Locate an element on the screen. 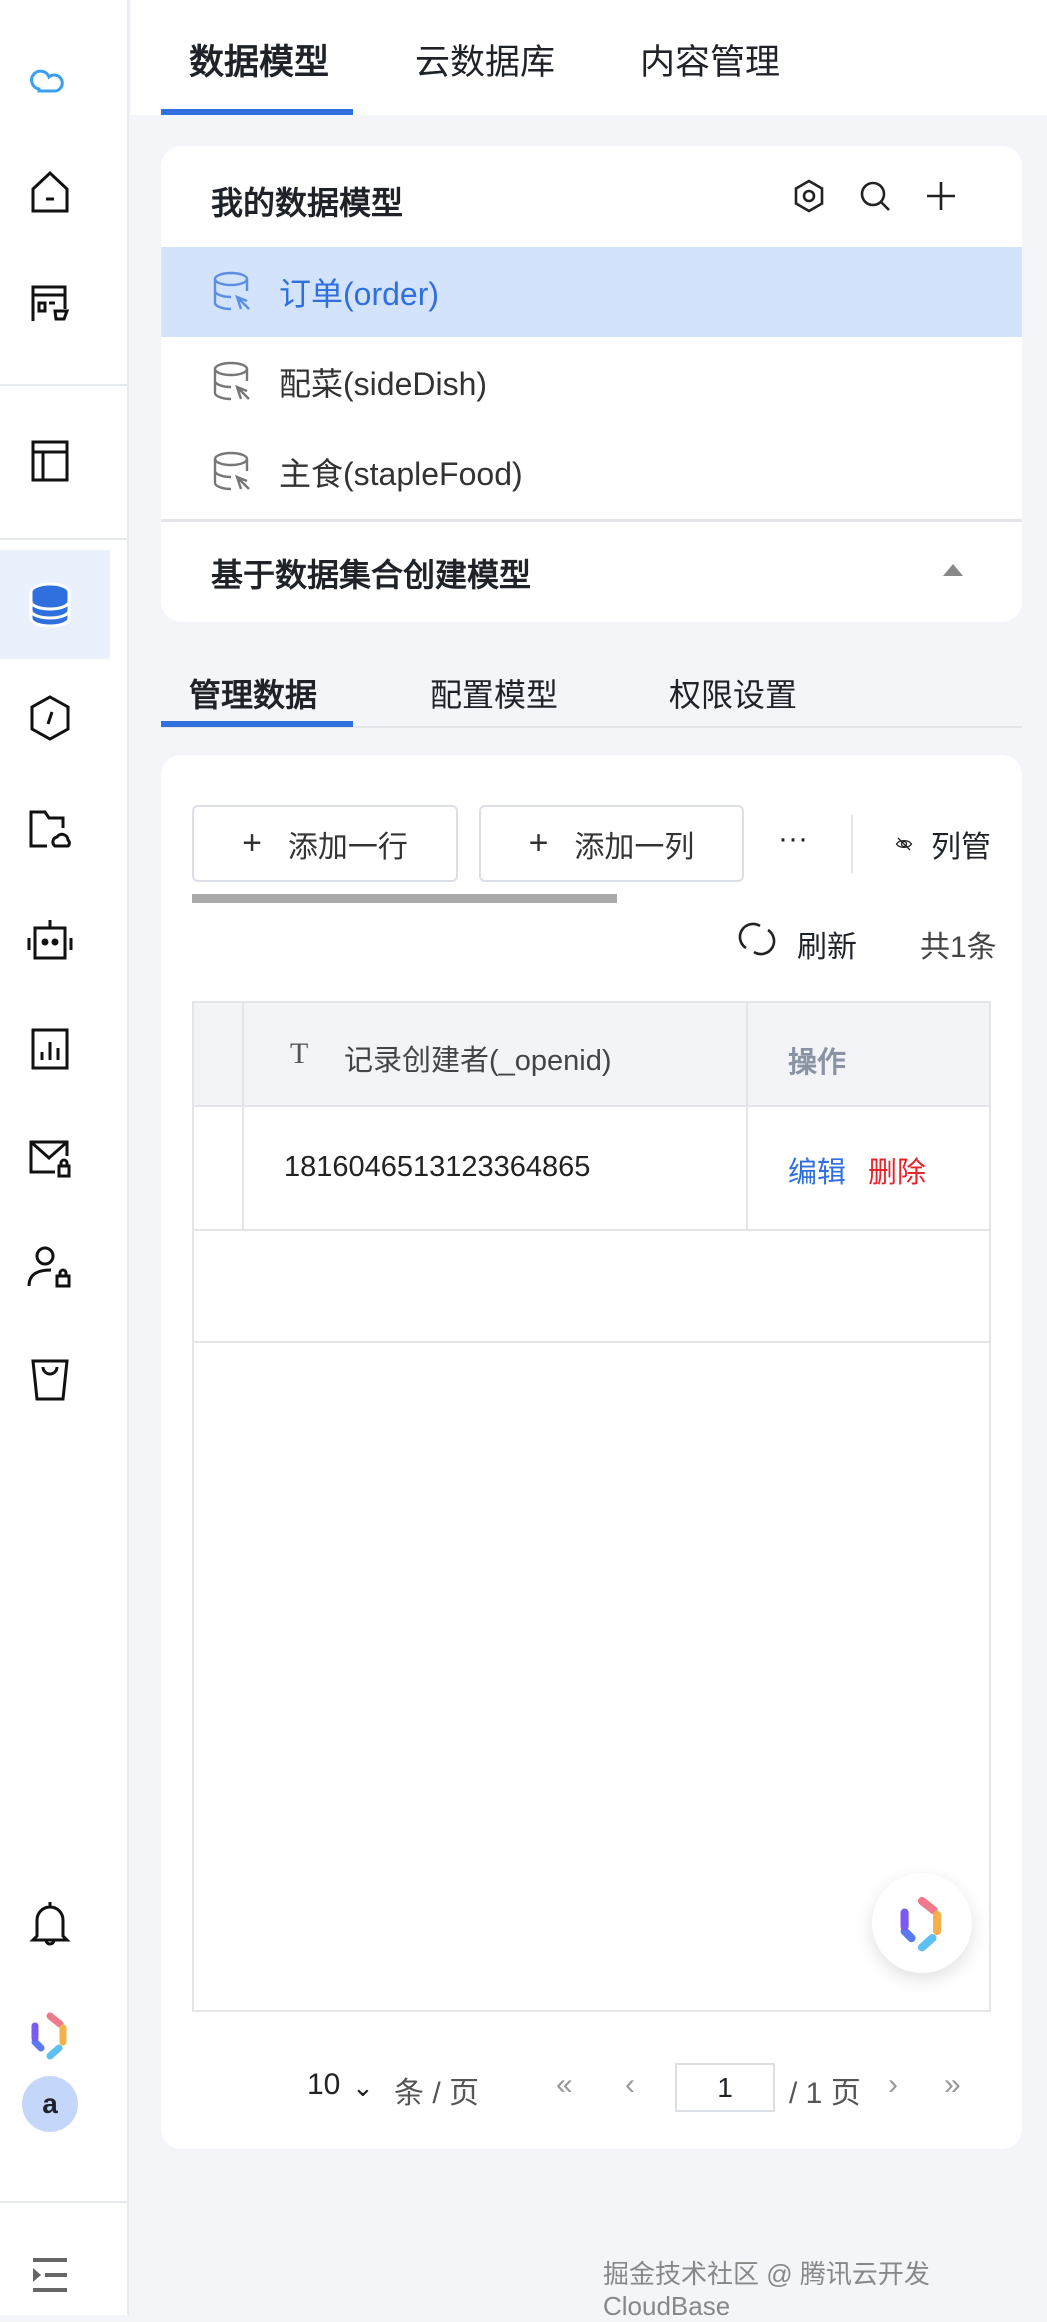 Image resolution: width=1047 pixels, height=2322 pixels. model-item-sidedish: 配菜(sideDish) is located at coordinates (591, 382).